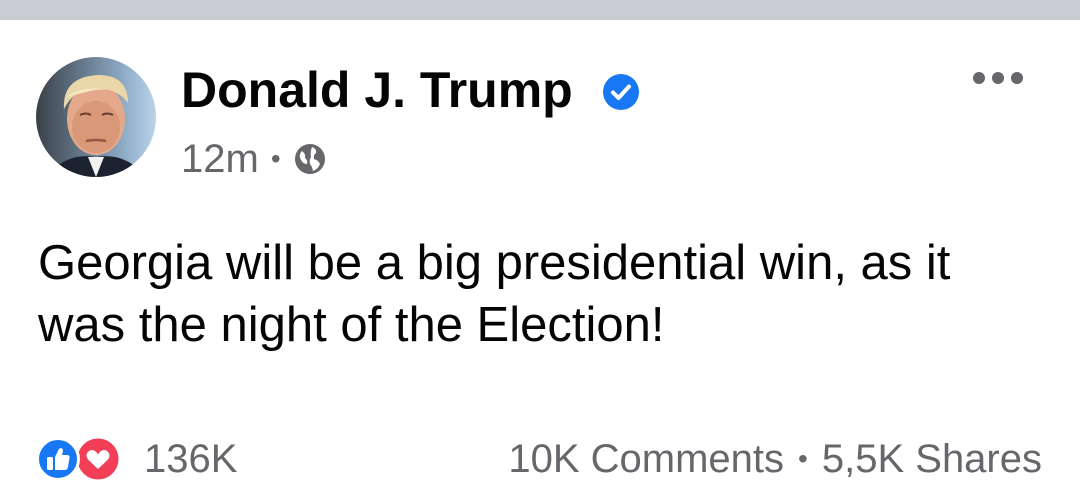  I want to click on engagement-stats: 10K Comments • 5,5K Shares, so click(775, 459).